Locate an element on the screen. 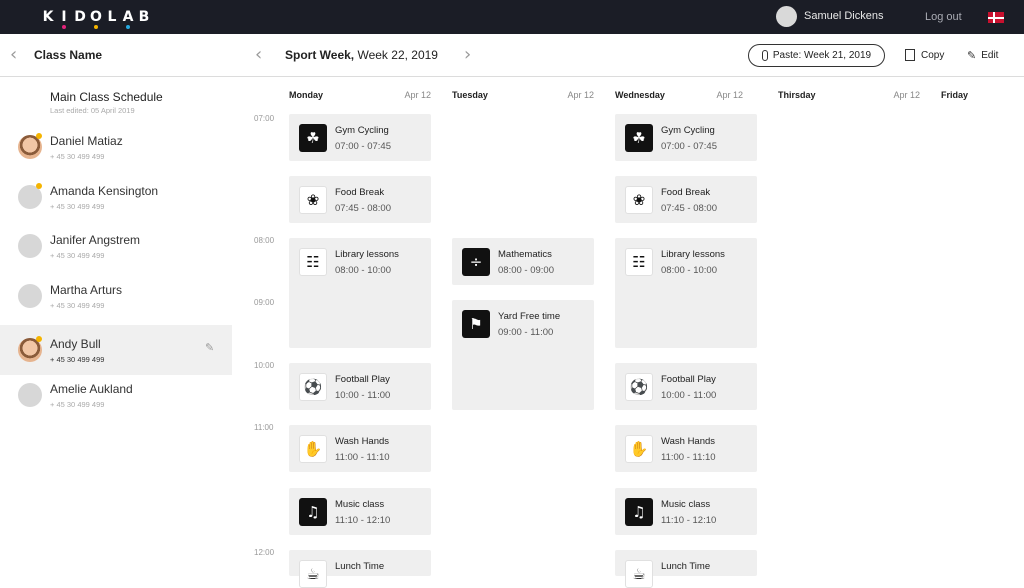  week-title-bold: Sport Week, is located at coordinates (320, 55).